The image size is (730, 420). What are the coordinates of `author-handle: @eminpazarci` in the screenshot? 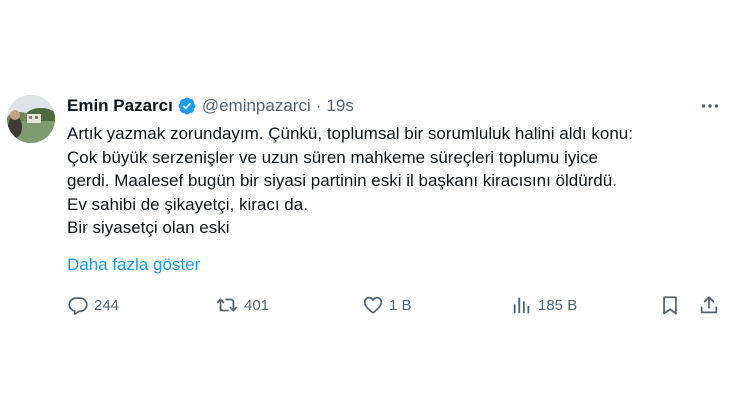 It's located at (256, 106).